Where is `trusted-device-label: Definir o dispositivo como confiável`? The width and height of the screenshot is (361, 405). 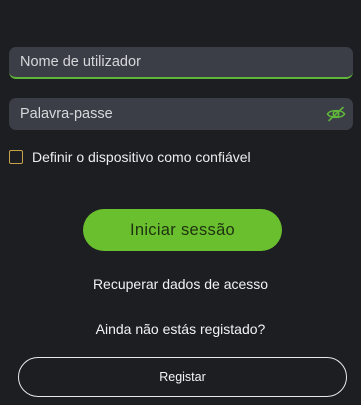
trusted-device-label: Definir o dispositivo como confiável is located at coordinates (141, 157).